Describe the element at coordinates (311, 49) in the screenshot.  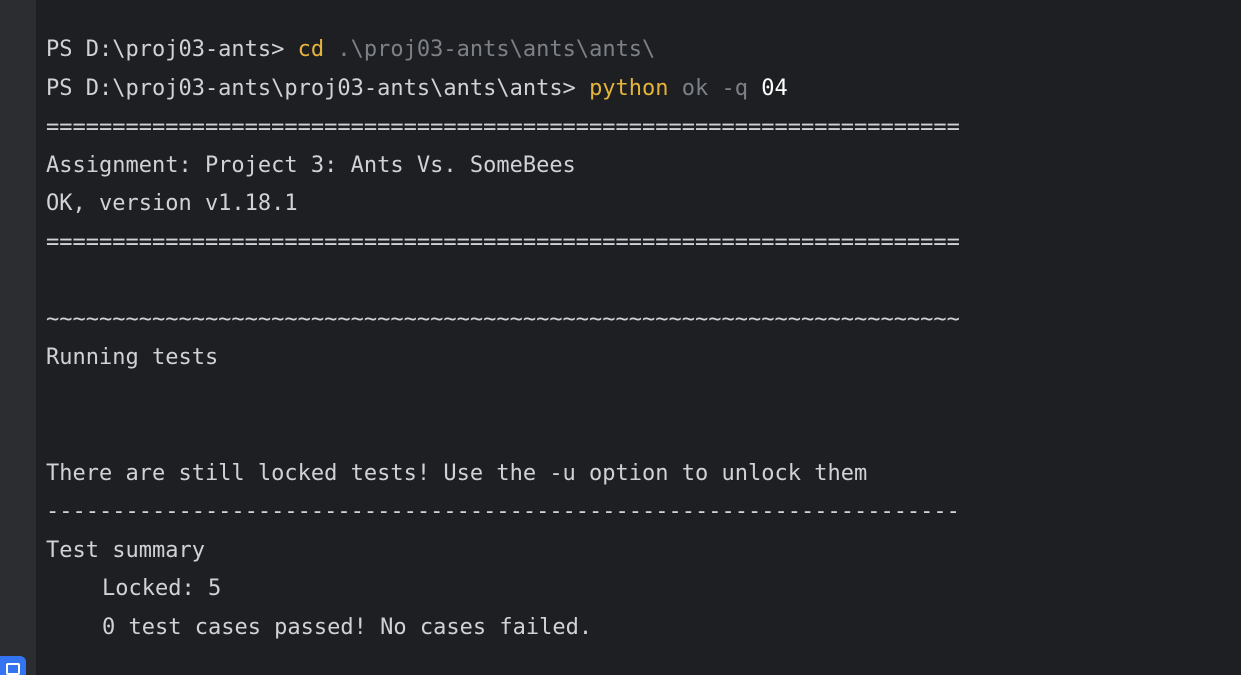
I see `command-cd: cd` at that location.